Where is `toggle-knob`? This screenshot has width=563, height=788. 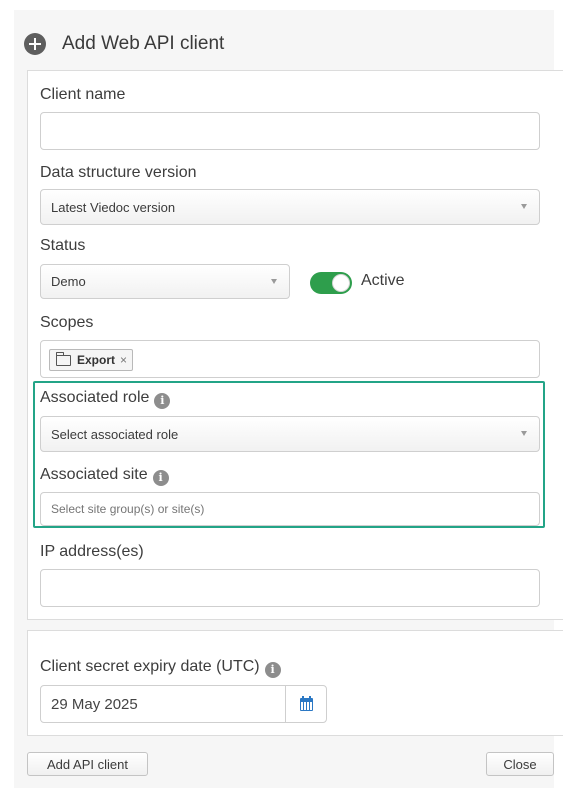
toggle-knob is located at coordinates (341, 283).